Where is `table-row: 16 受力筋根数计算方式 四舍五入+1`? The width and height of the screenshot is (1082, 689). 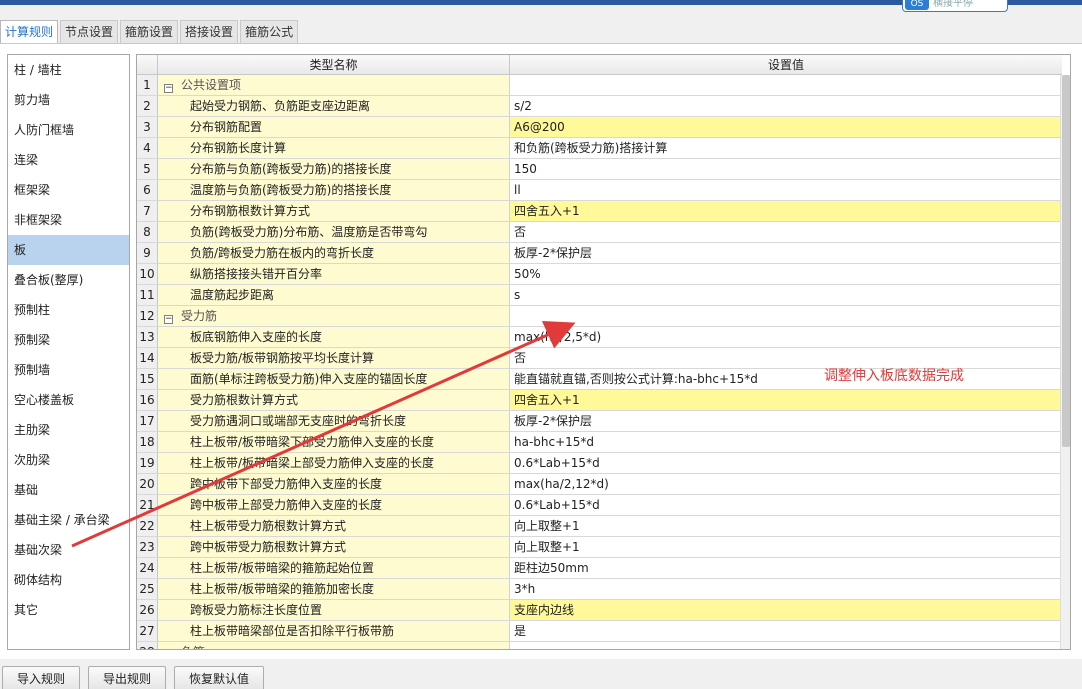 table-row: 16 受力筋根数计算方式 四舍五入+1 is located at coordinates (599, 400).